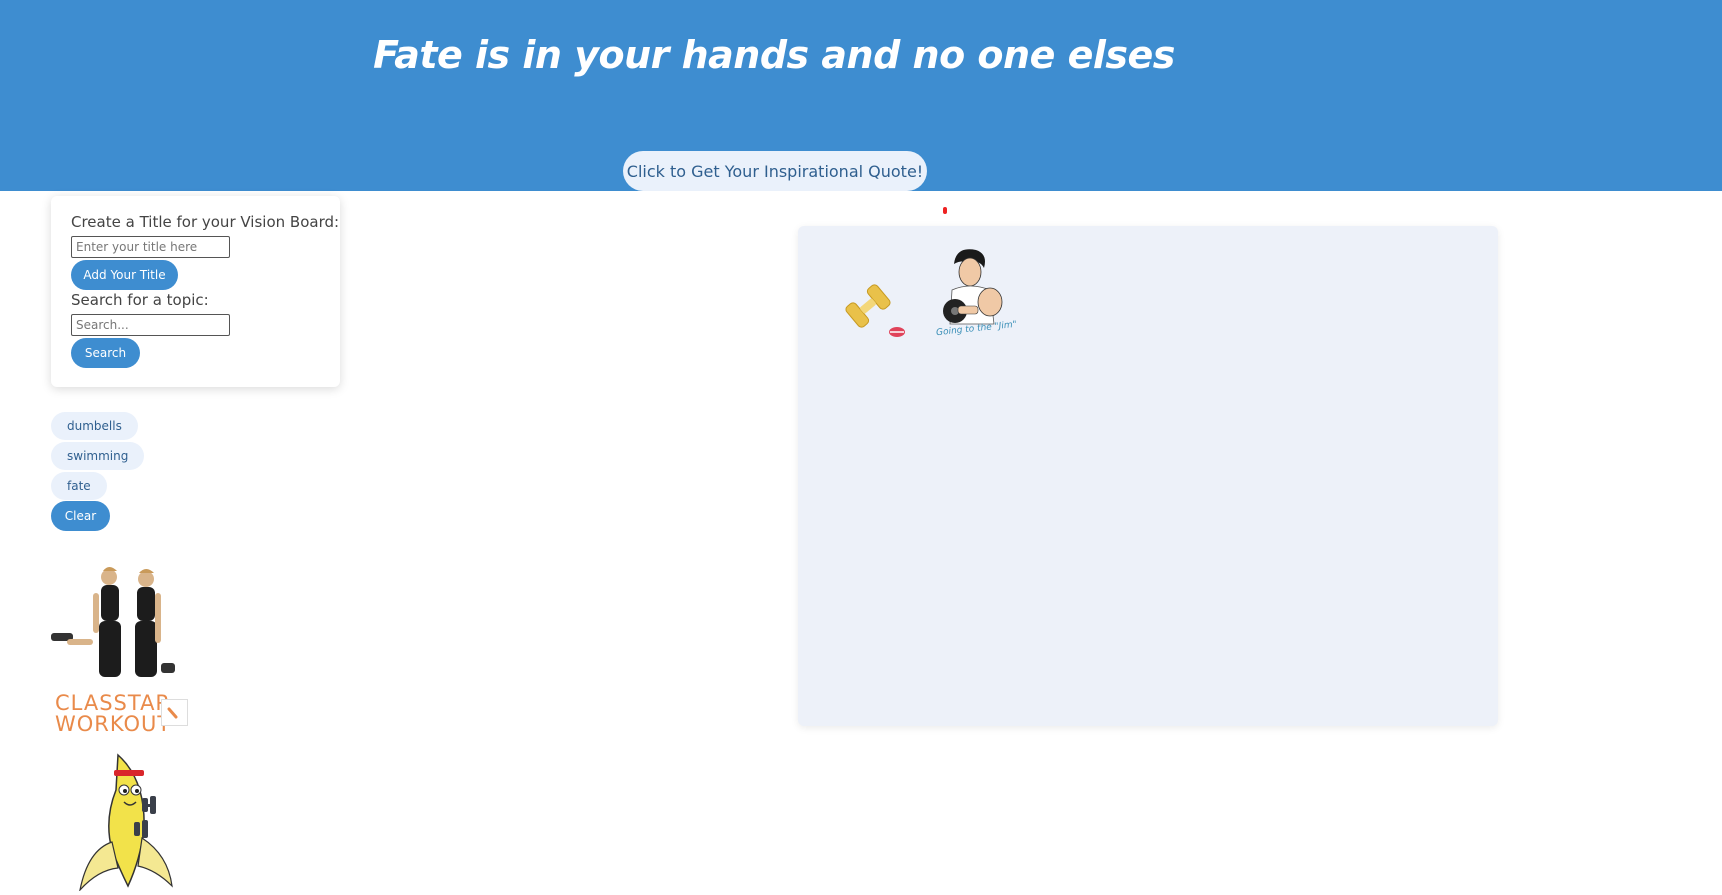  Describe the element at coordinates (774, 55) in the screenshot. I see `quote-title: Fate is in your hands and no one elses` at that location.